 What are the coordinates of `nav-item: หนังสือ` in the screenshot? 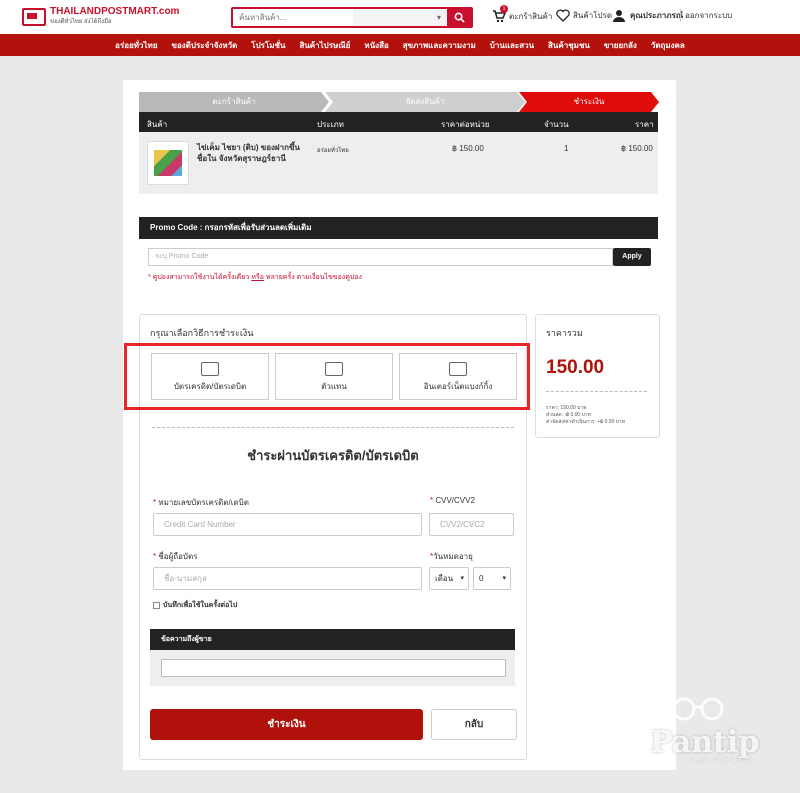 It's located at (376, 45).